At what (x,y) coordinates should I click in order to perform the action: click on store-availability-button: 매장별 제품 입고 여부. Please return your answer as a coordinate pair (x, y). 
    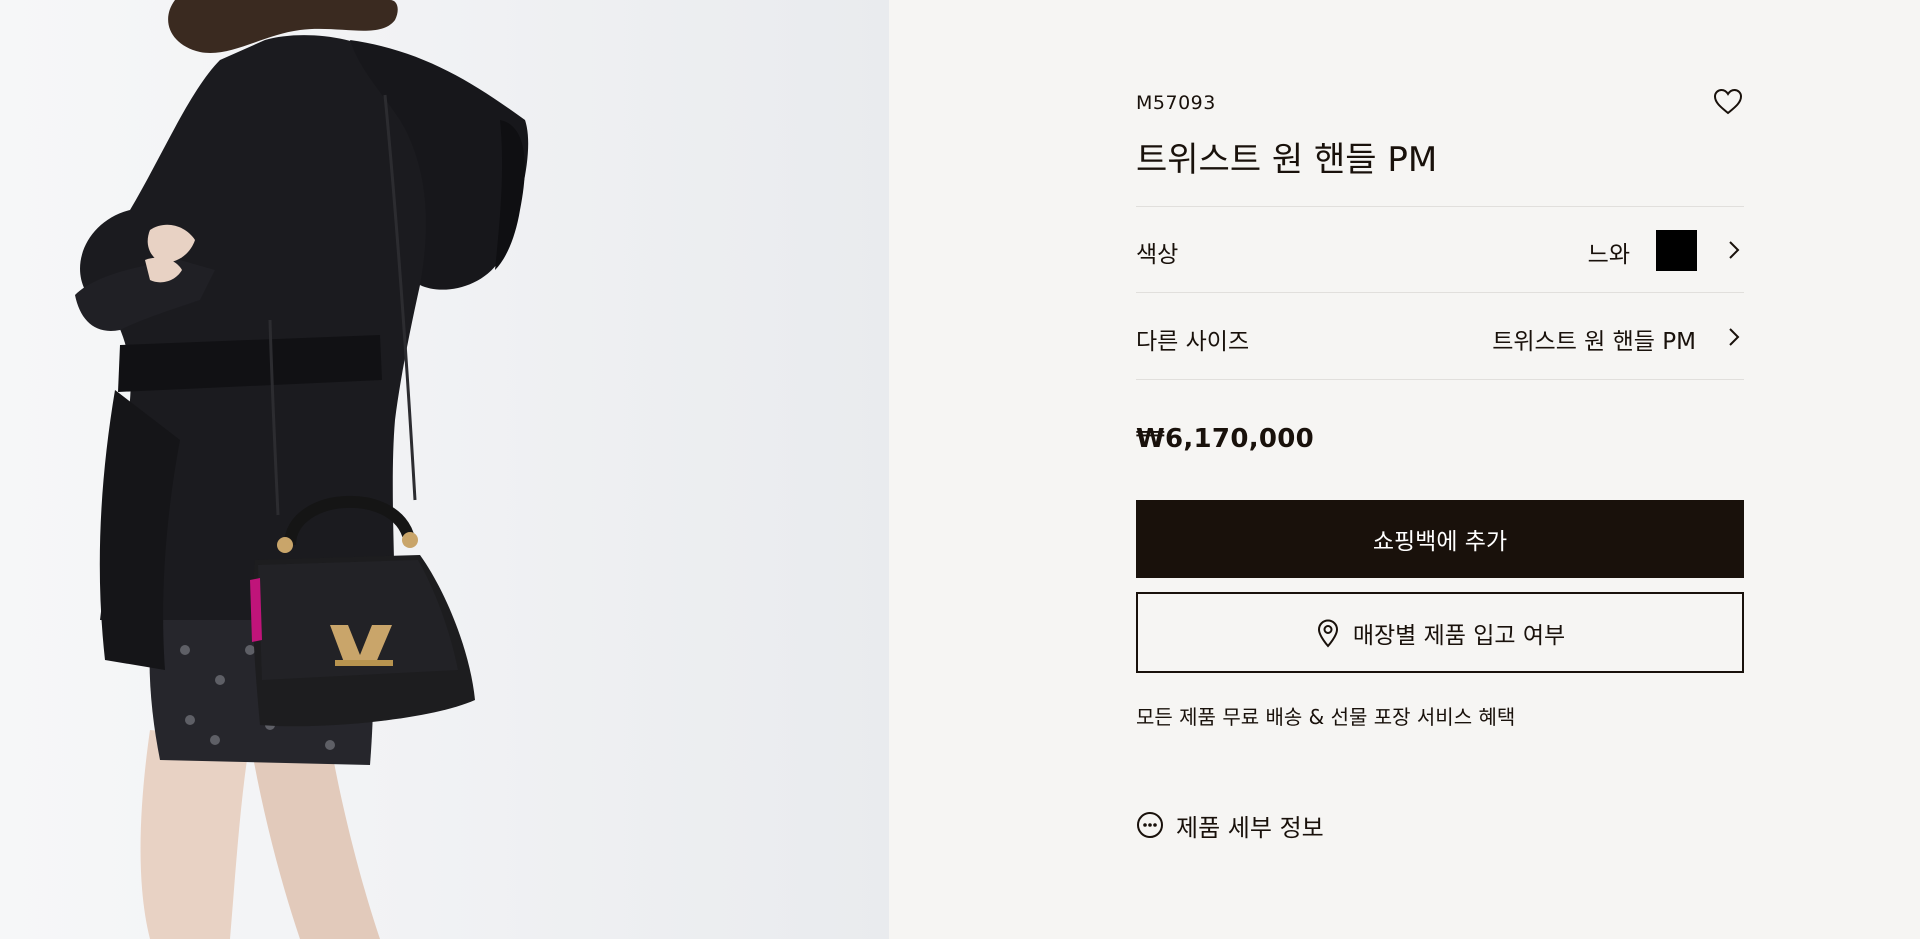
    Looking at the image, I should click on (1440, 632).